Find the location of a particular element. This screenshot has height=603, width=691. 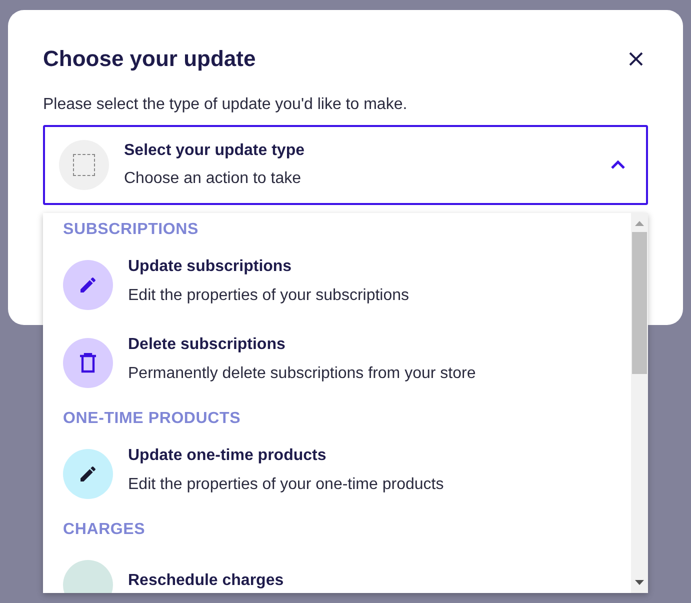

item-title: Reschedule charges is located at coordinates (206, 581).